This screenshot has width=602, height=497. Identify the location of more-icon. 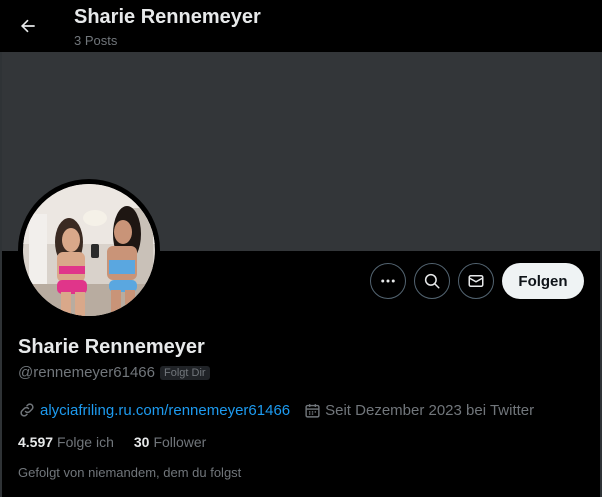
(388, 281).